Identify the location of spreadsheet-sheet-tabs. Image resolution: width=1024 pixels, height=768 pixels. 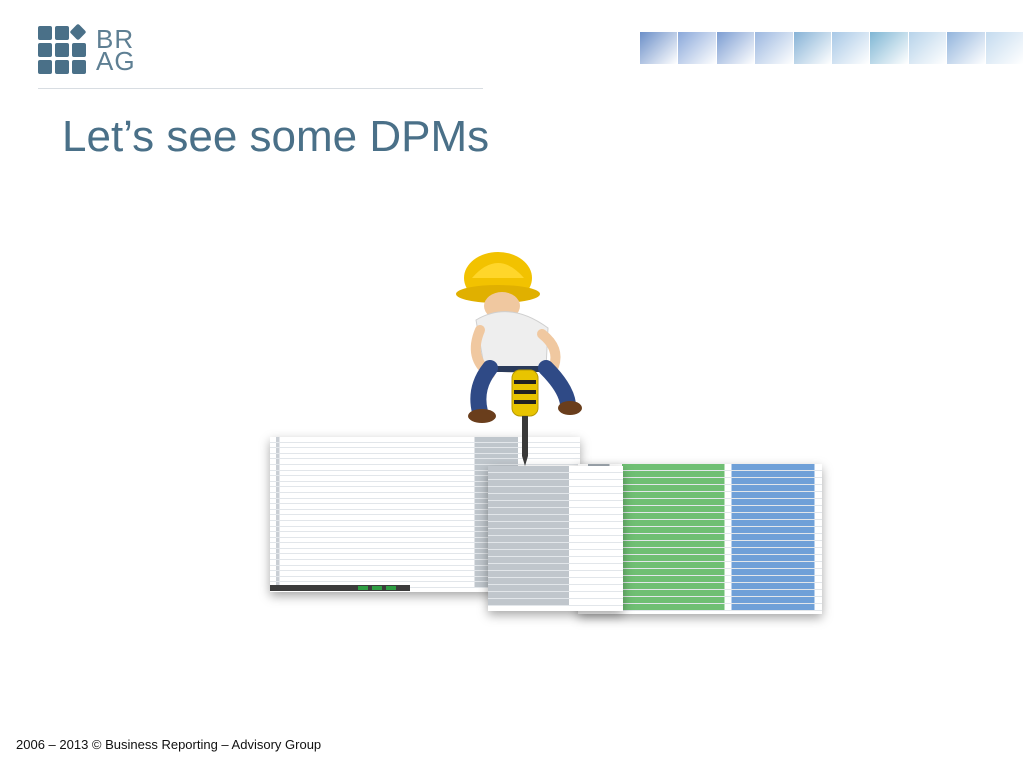
(340, 588).